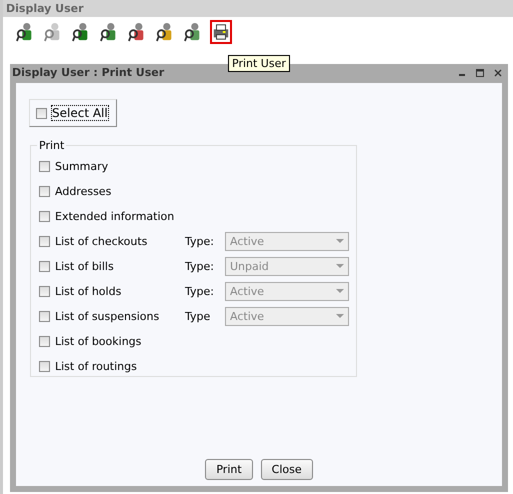  I want to click on checkbox-option: List of routings, so click(112, 366).